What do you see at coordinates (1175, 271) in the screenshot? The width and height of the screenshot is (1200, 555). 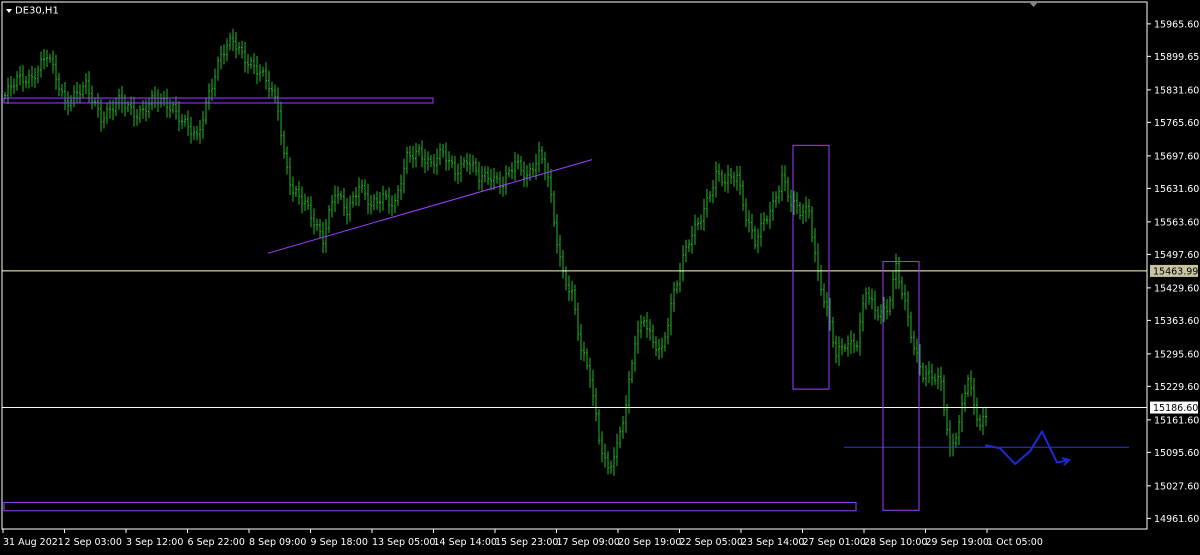 I see `price-tag-label: 15463.99` at bounding box center [1175, 271].